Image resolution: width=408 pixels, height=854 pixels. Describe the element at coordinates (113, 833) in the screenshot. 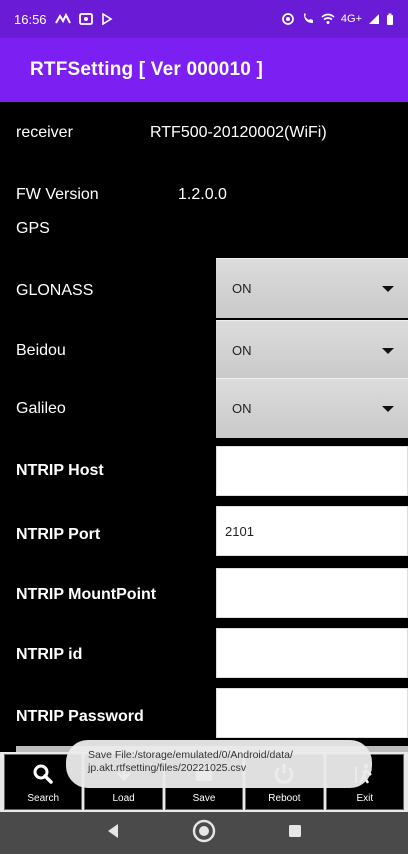

I see `back-icon` at that location.